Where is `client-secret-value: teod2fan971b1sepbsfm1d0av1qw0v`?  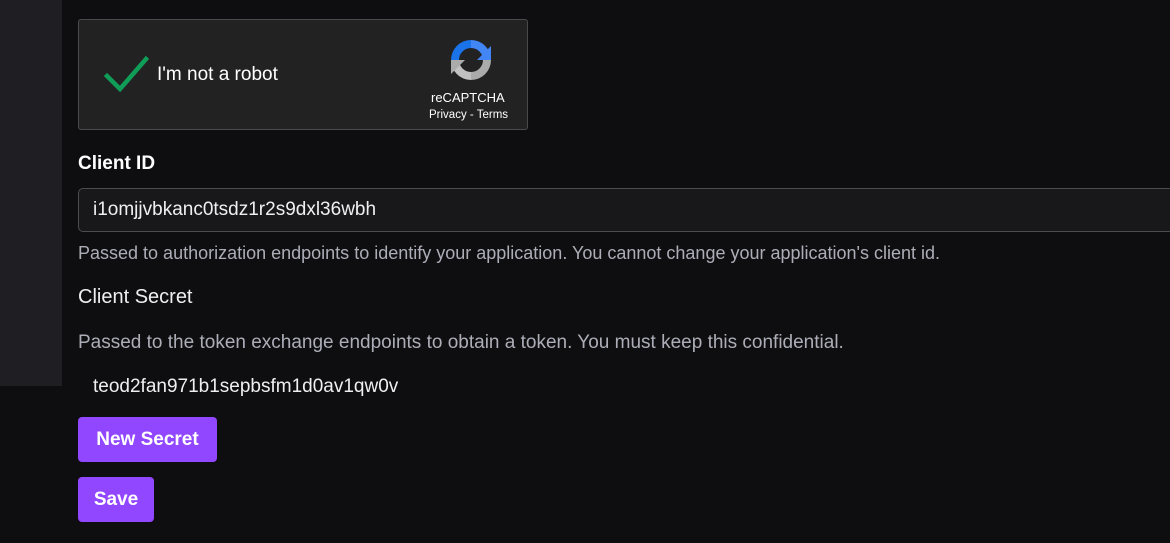 client-secret-value: teod2fan971b1sepbsfm1d0av1qw0v is located at coordinates (246, 386).